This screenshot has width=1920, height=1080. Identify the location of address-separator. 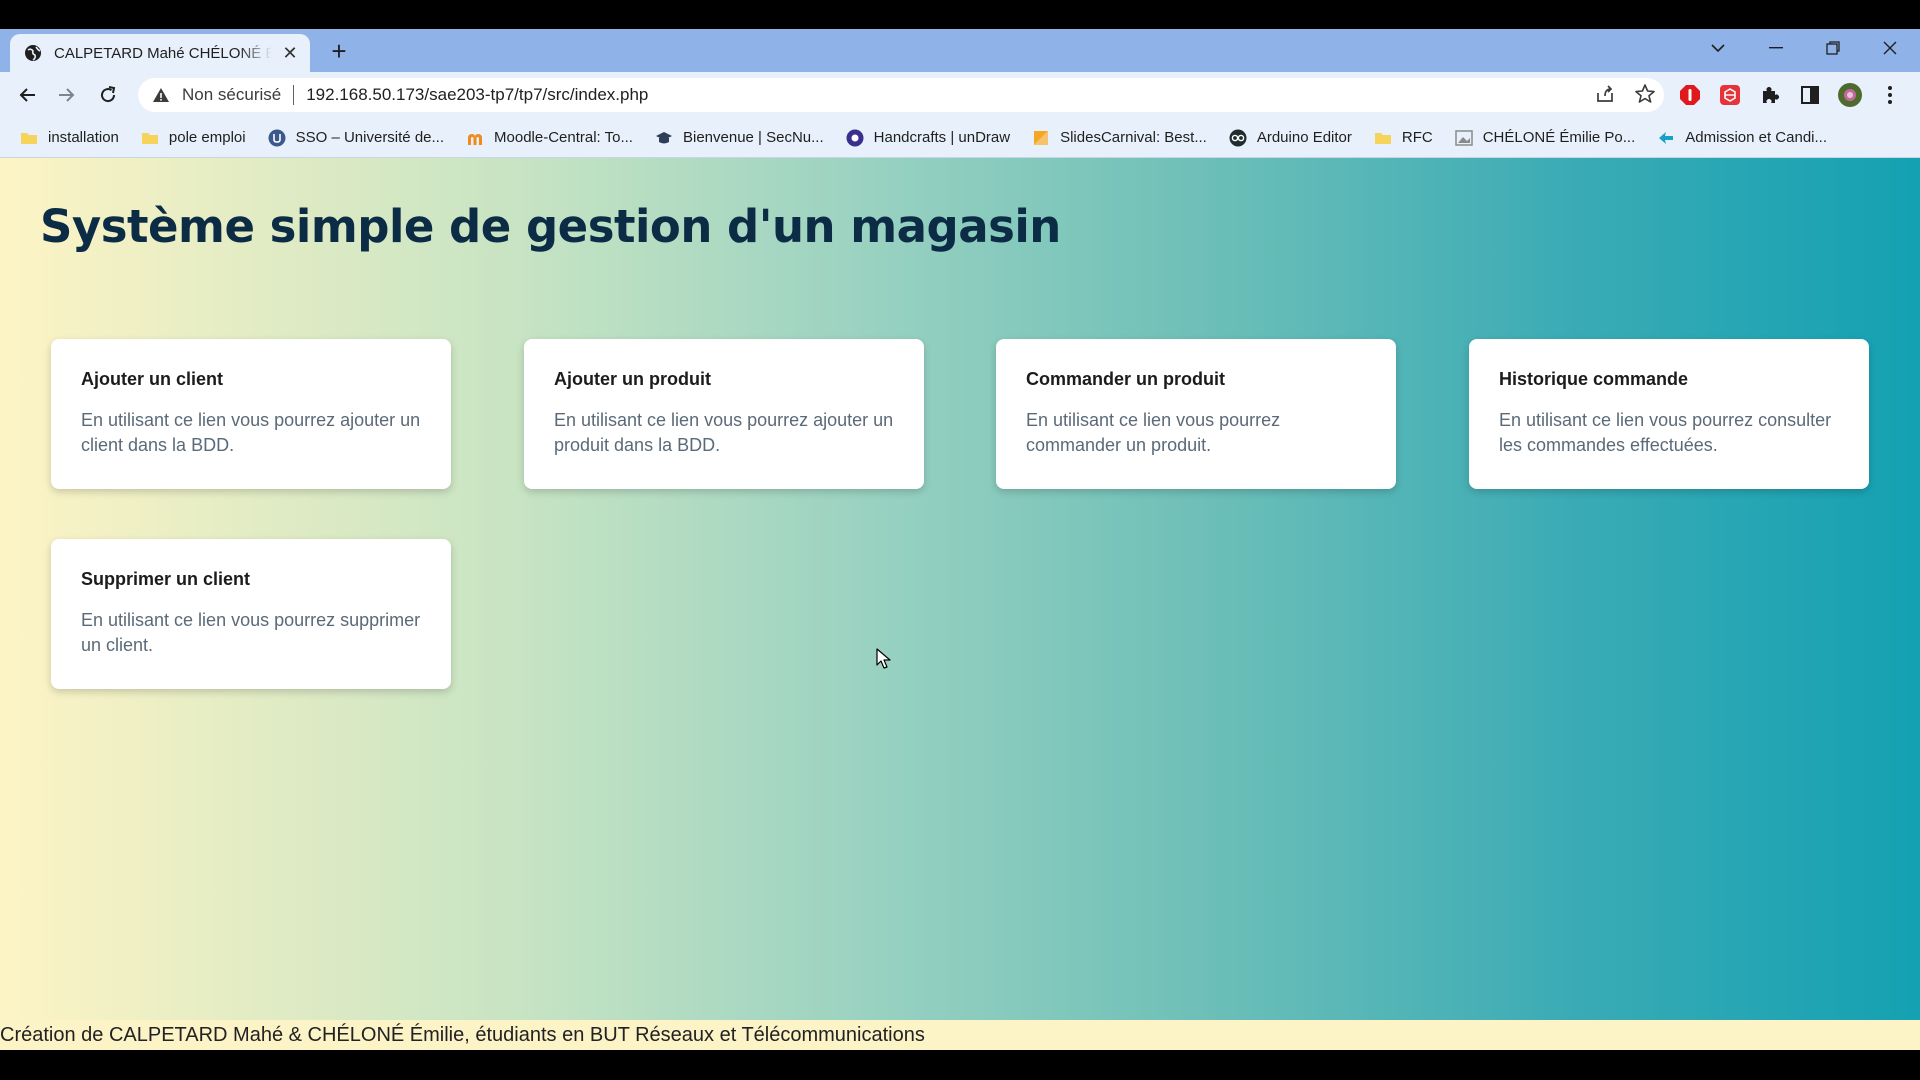
(294, 95).